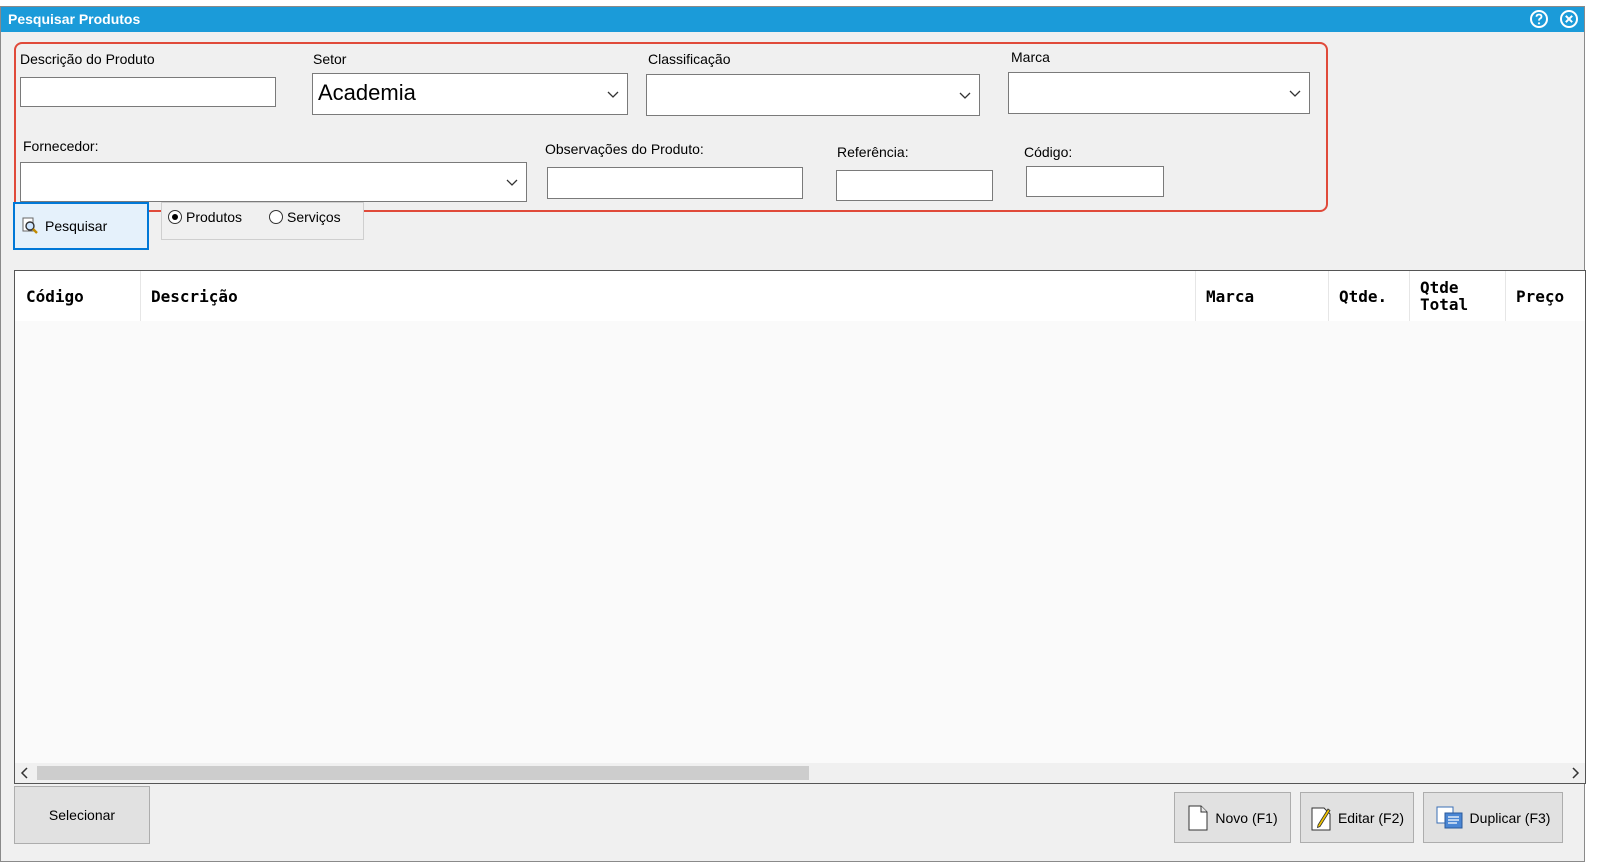 Image resolution: width=1617 pixels, height=863 pixels. I want to click on descricao-input, so click(148, 92).